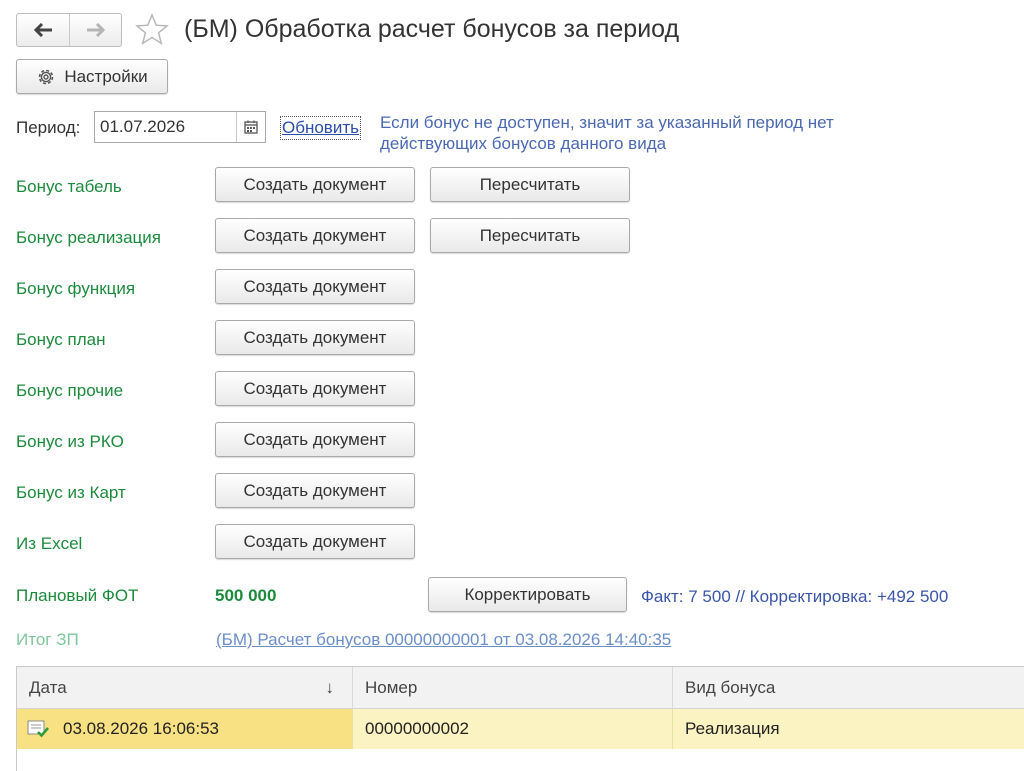 The image size is (1024, 771). I want to click on document-posted-icon, so click(38, 729).